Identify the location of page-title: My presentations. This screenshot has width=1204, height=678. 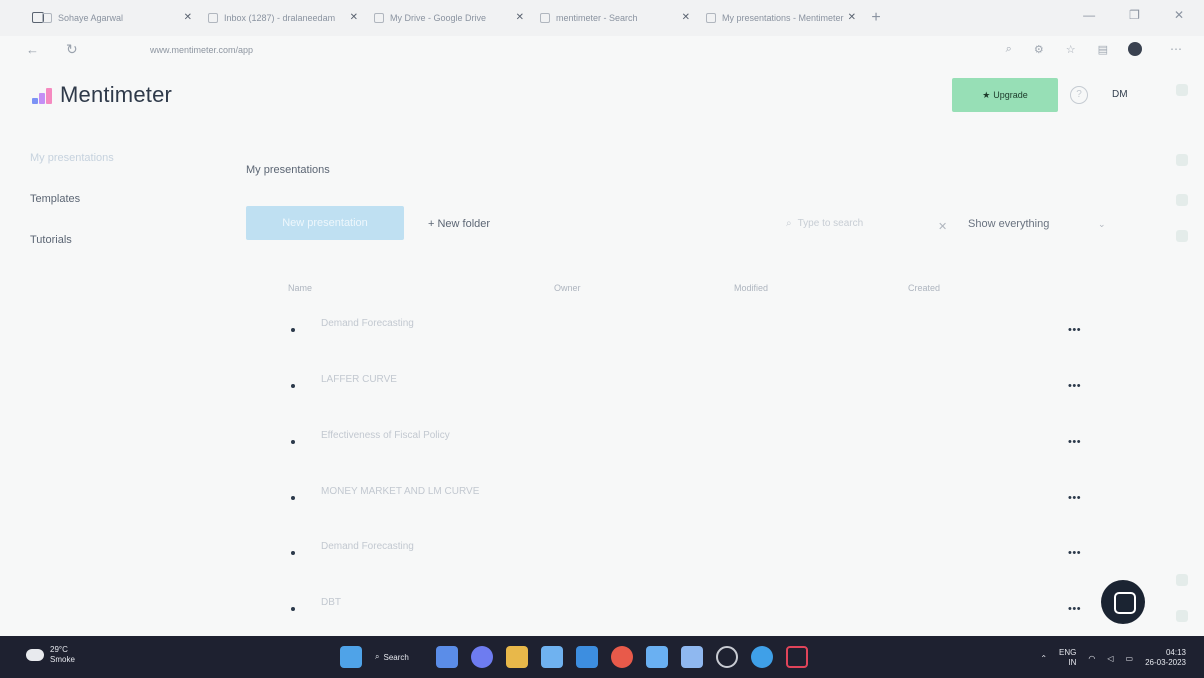
(288, 170).